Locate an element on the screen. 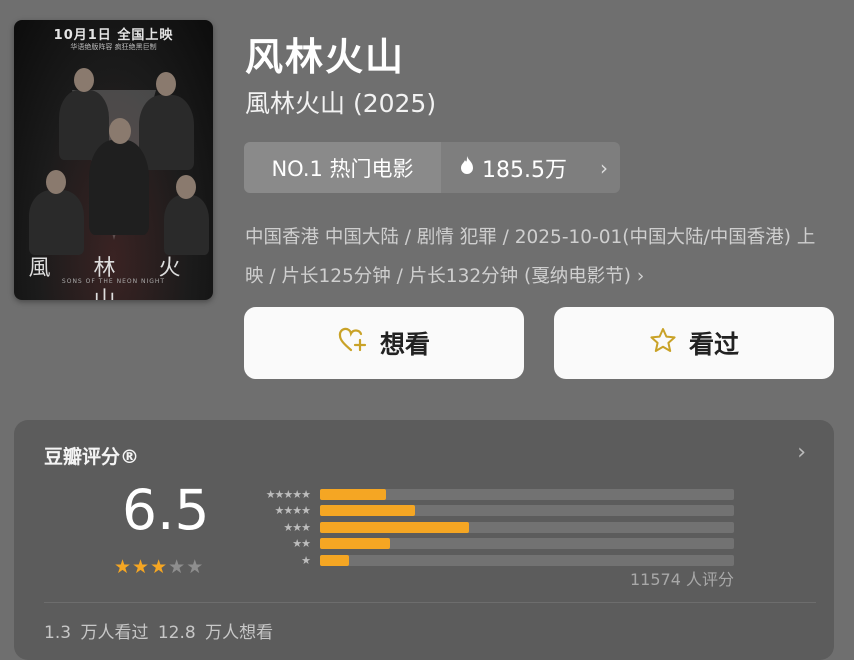 The width and height of the screenshot is (854, 660). heat-section: 185.5万 › is located at coordinates (530, 167).